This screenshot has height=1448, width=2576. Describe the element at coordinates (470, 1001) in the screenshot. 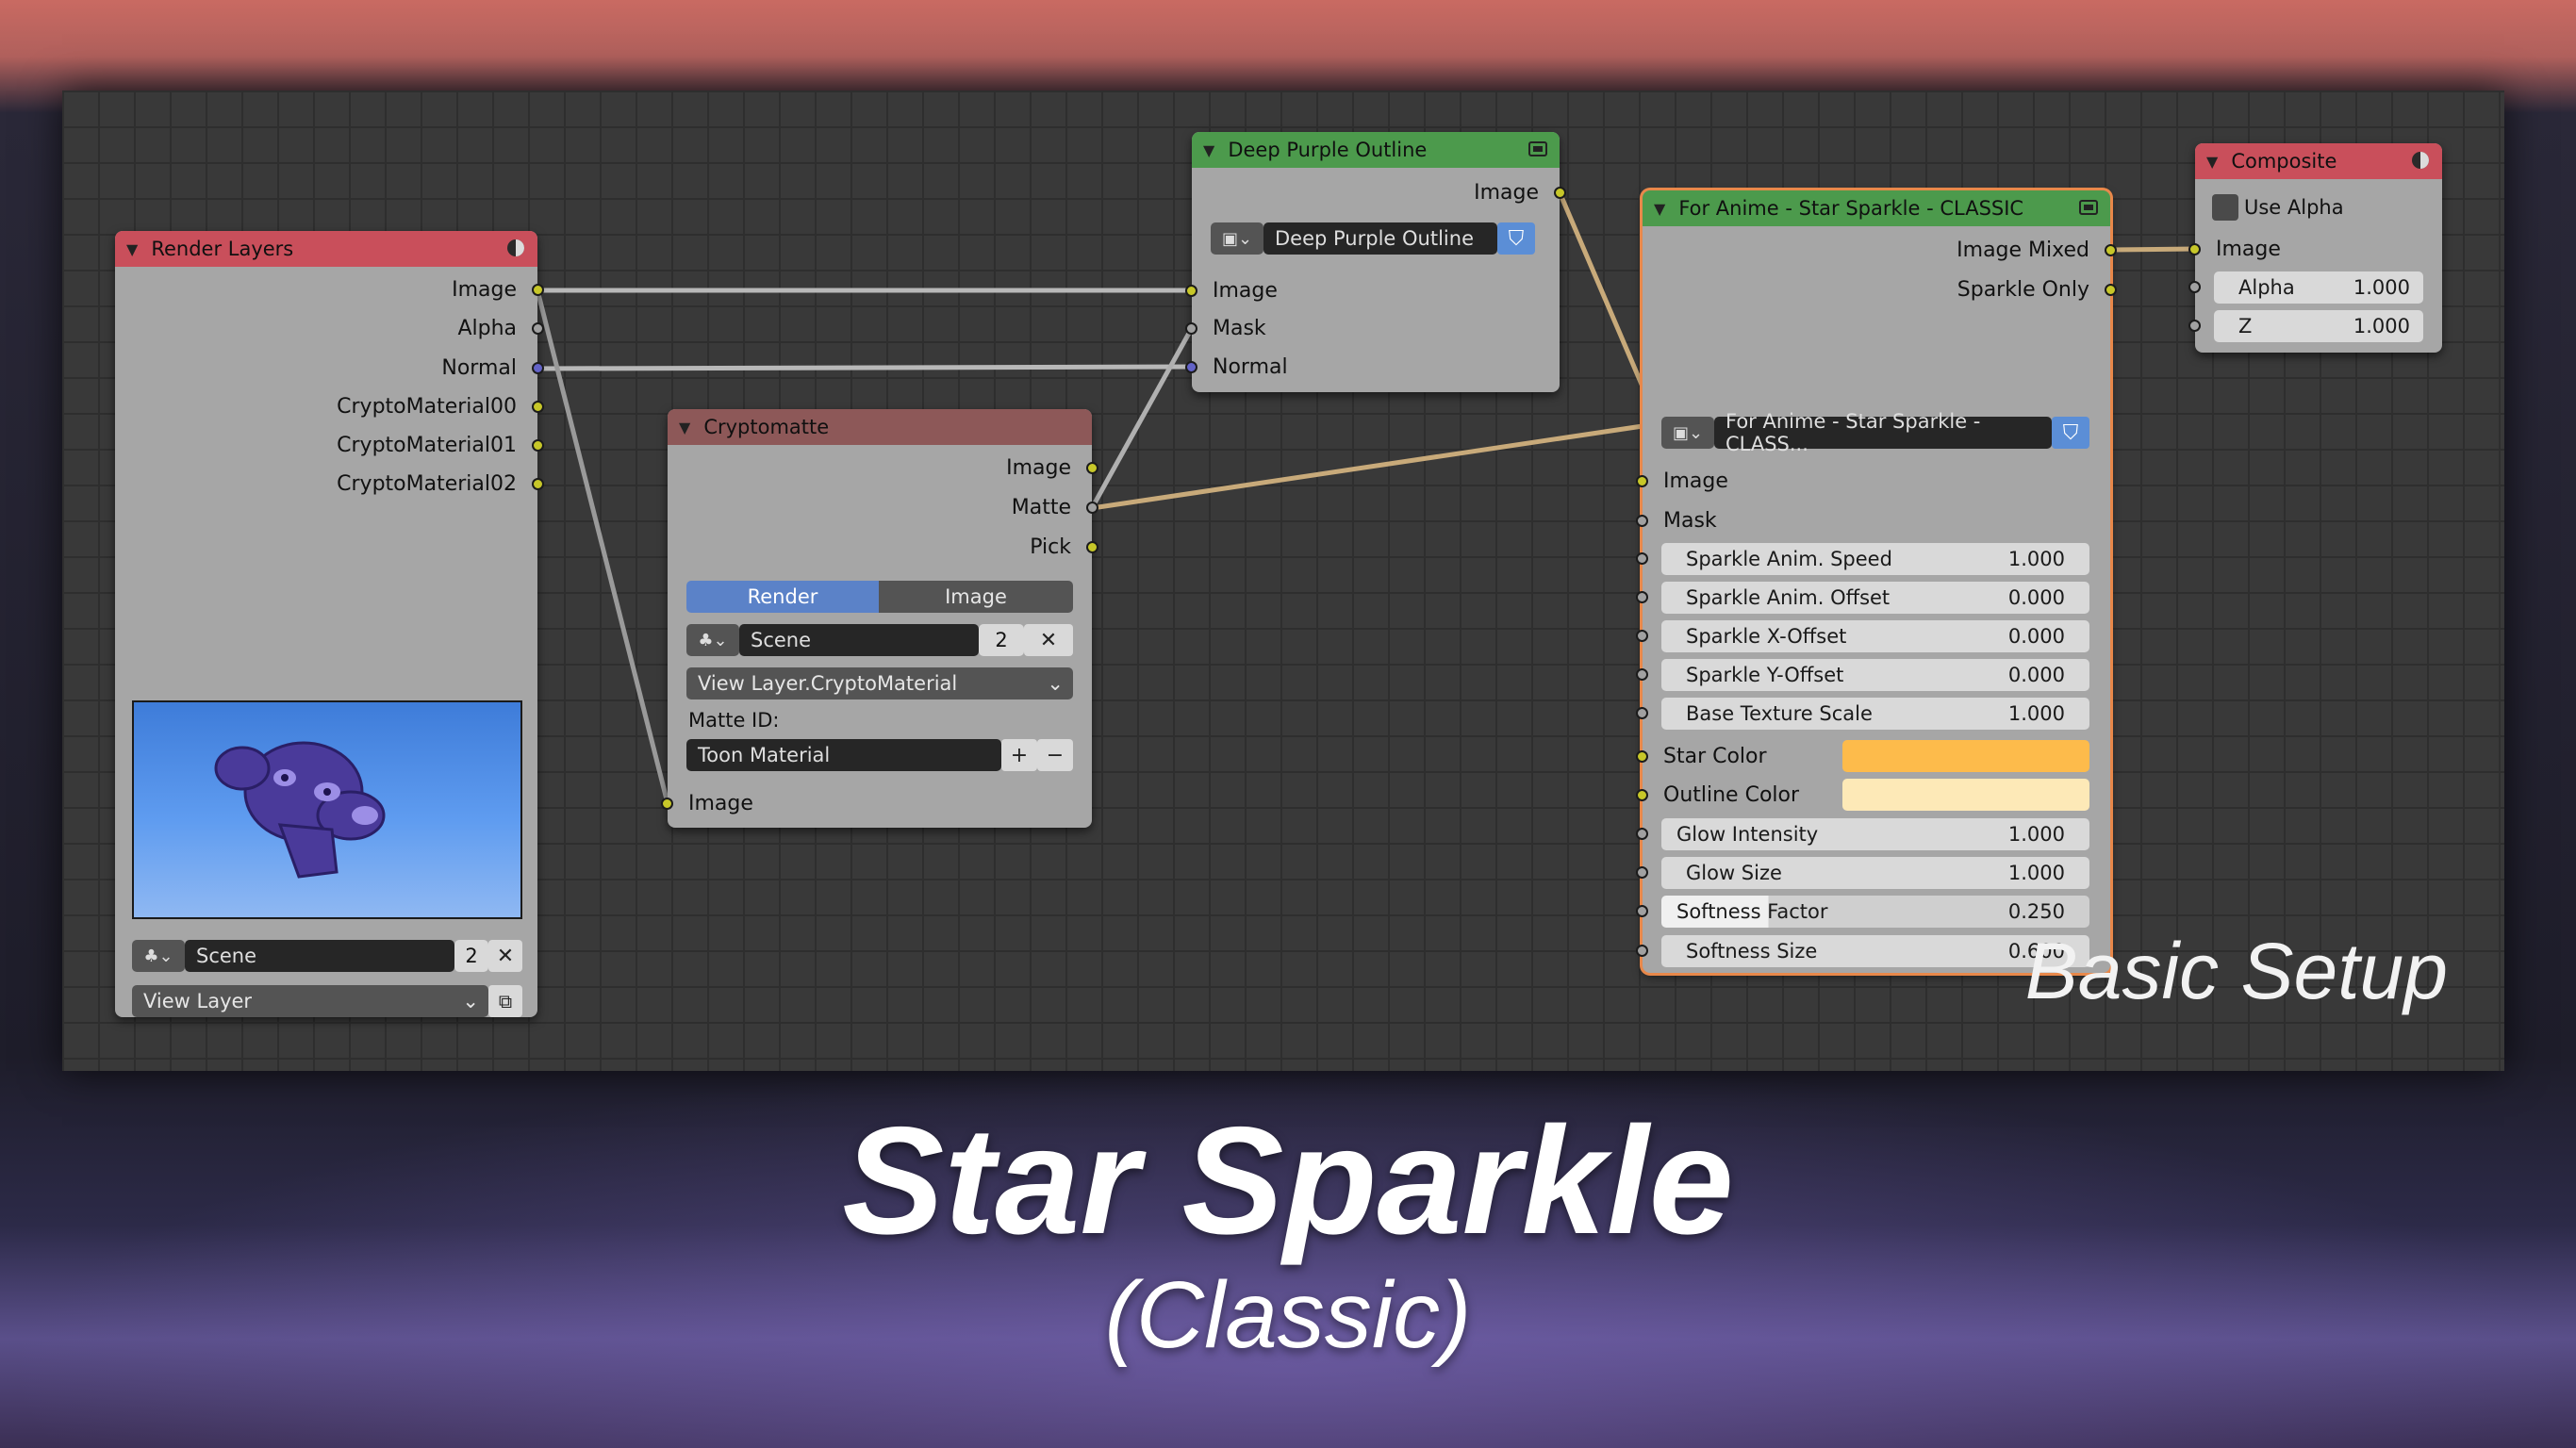

I see `chevron-down-icon: ⌄` at that location.